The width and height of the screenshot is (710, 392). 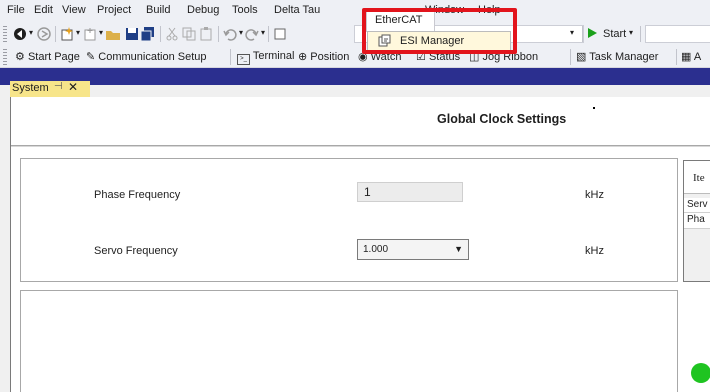 What do you see at coordinates (73, 87) in the screenshot?
I see `close-icon: ✕` at bounding box center [73, 87].